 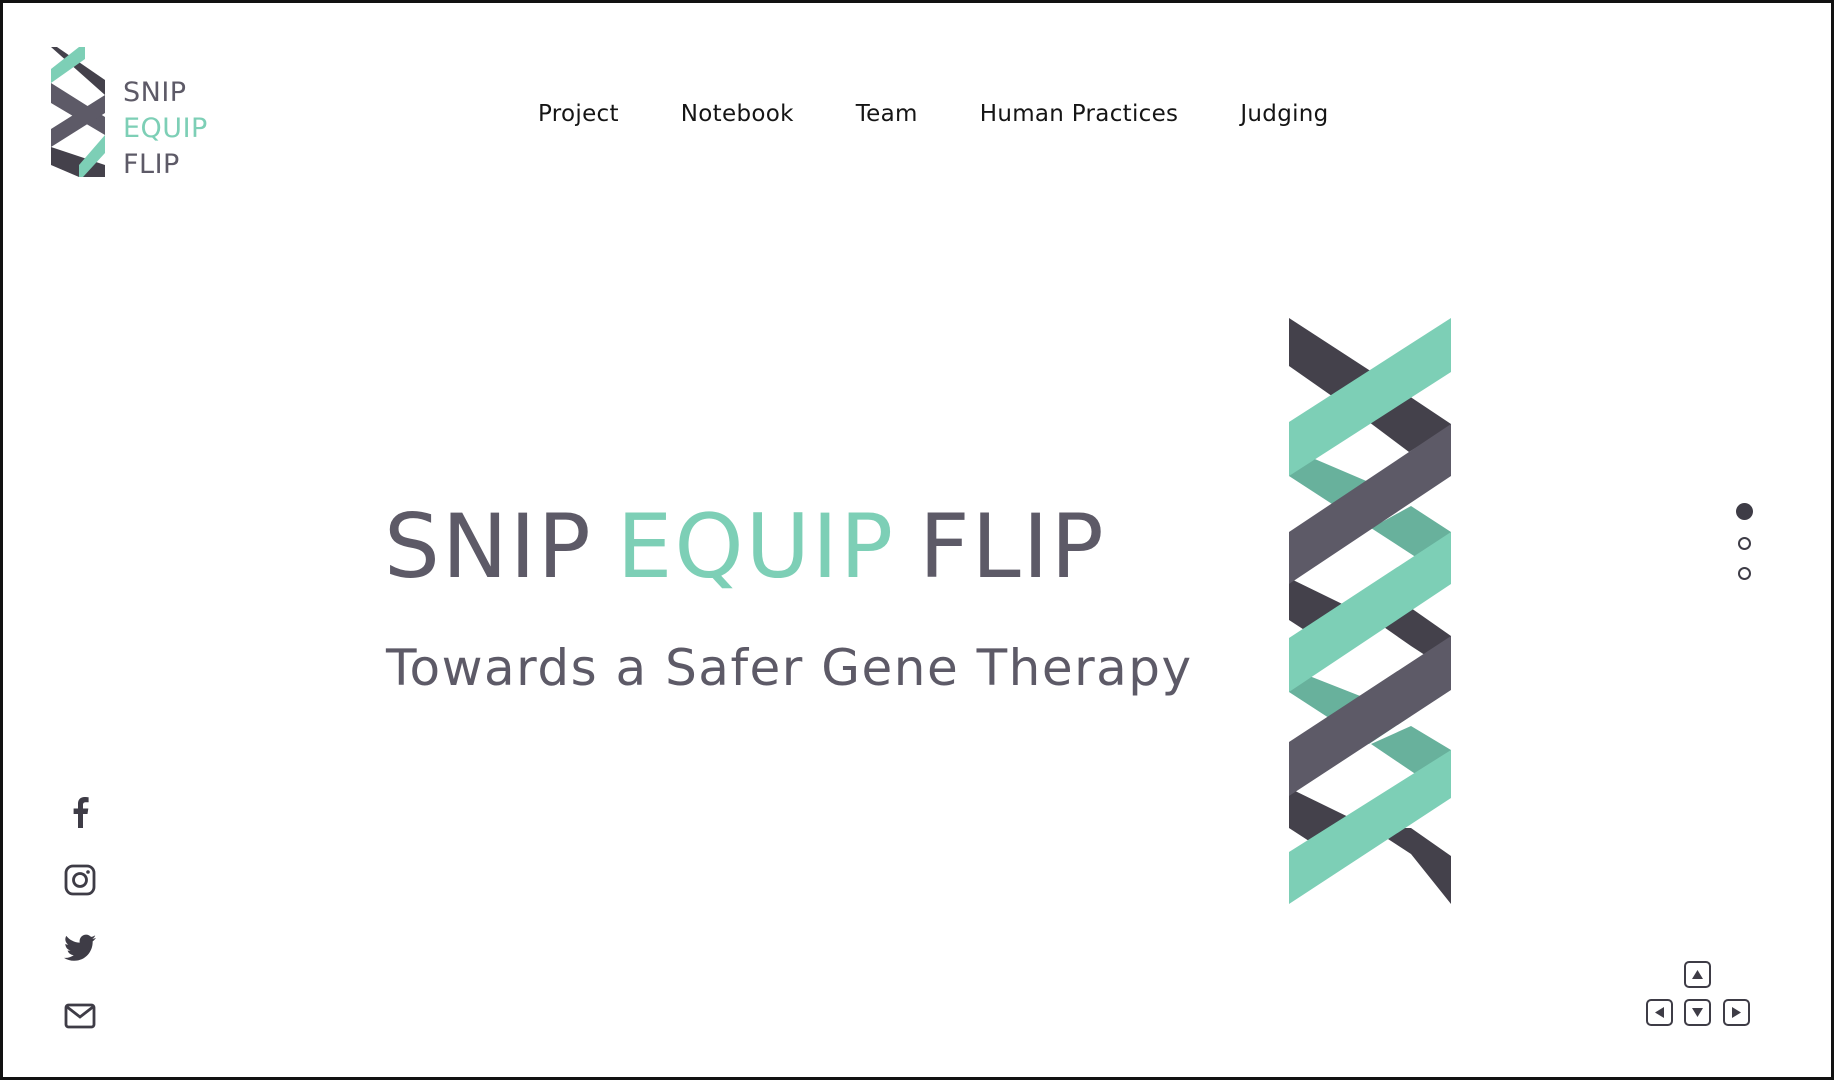 I want to click on arrow-up-key-icon, so click(x=1697, y=974).